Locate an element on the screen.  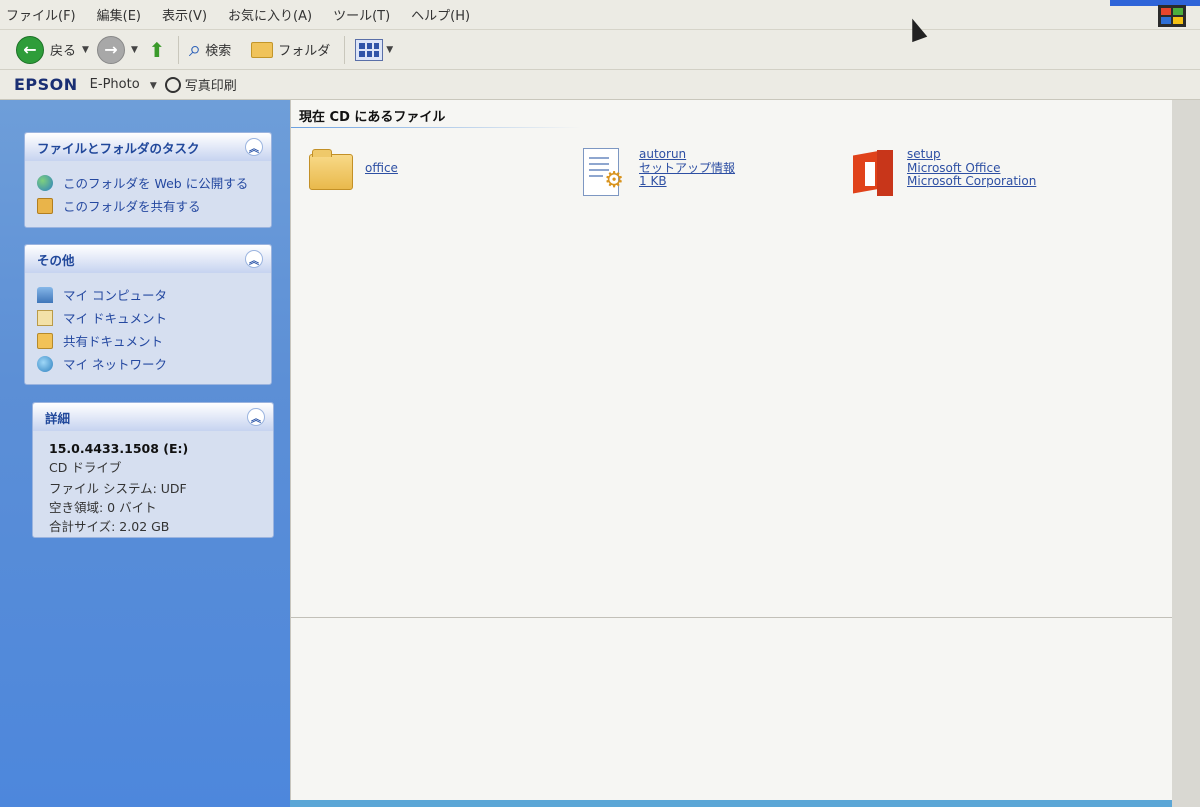
up-folder-icon: ⬆ is located at coordinates (157, 49).